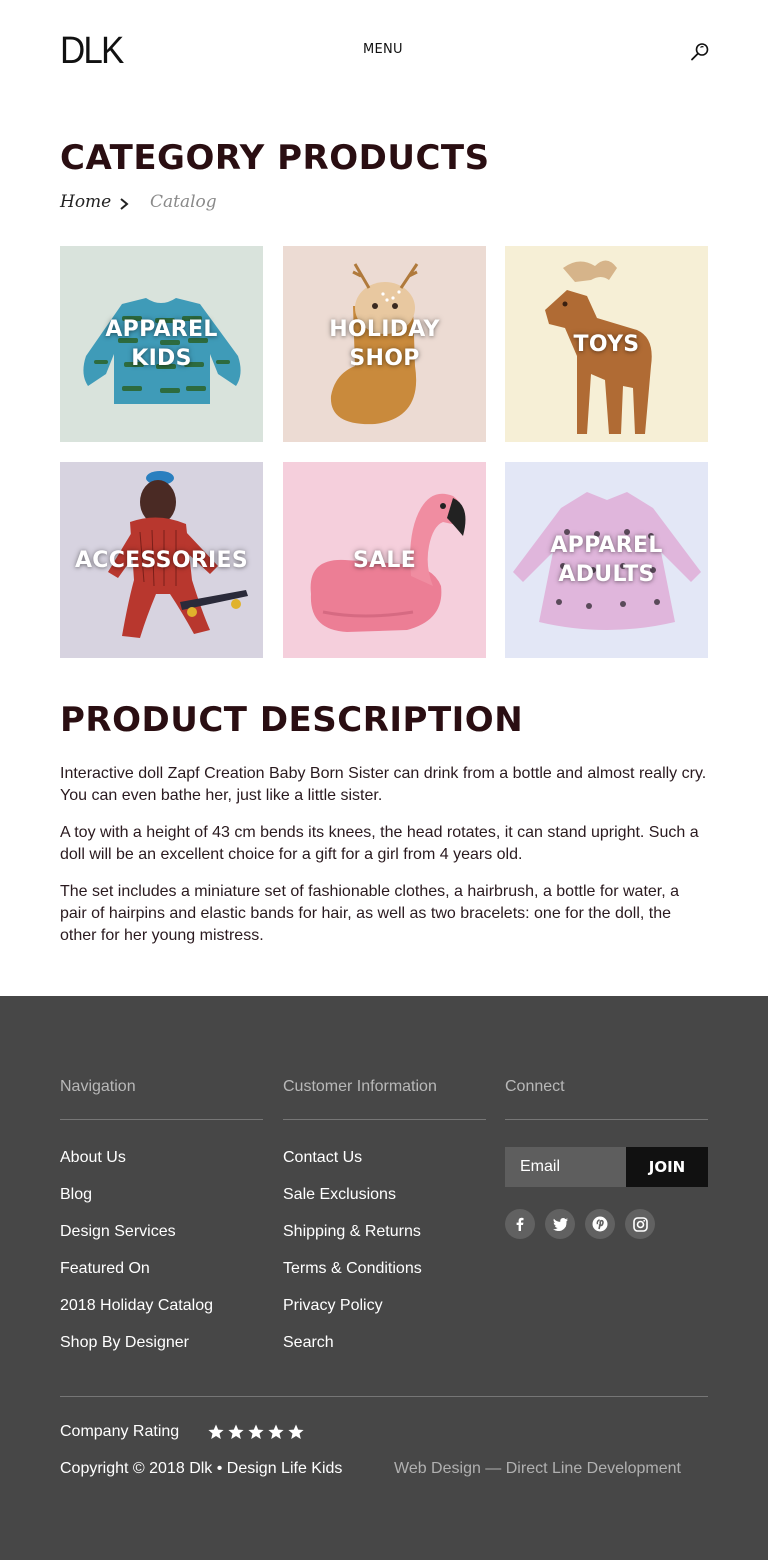 This screenshot has height=1560, width=768. I want to click on site-header: DLK MENU, so click(384, 50).